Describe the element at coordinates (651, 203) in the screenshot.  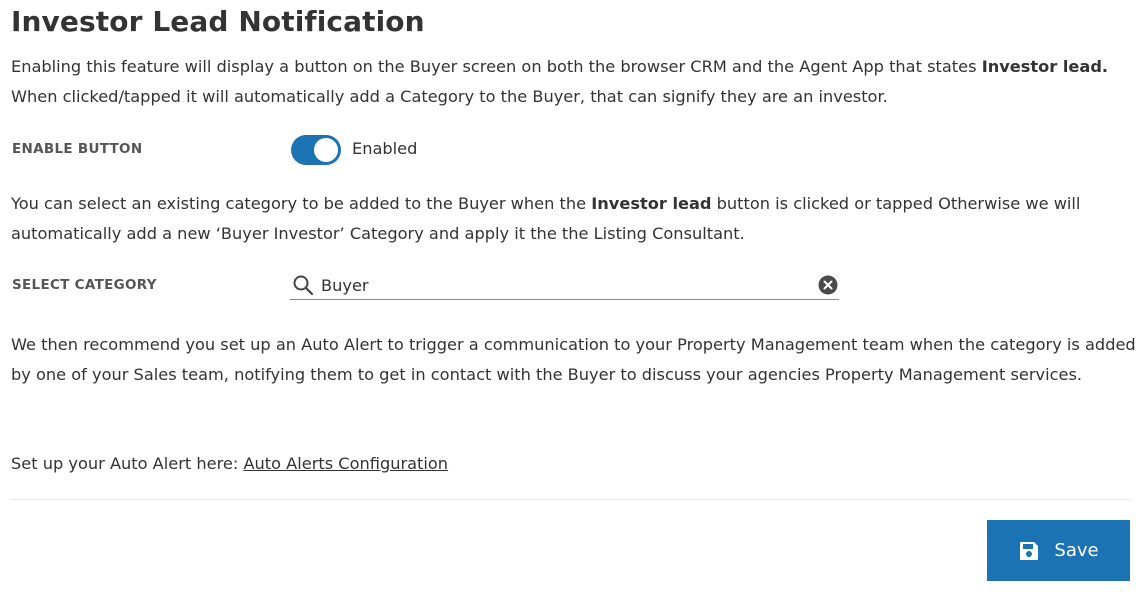
I see `category-bold: Investor lead` at that location.